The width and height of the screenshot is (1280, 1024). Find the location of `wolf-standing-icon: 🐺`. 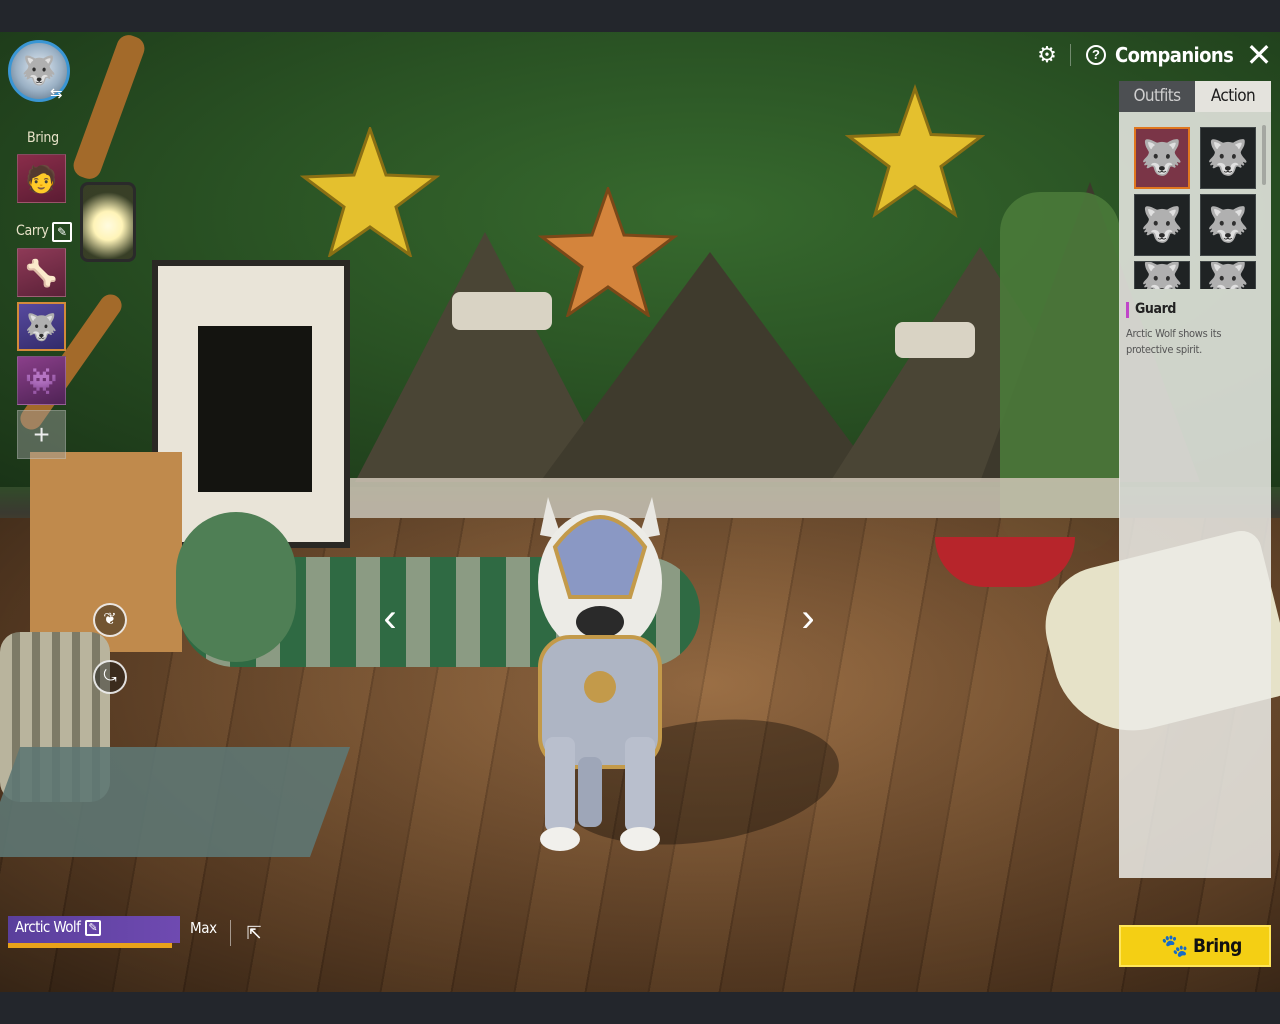

wolf-standing-icon: 🐺 is located at coordinates (1228, 158).